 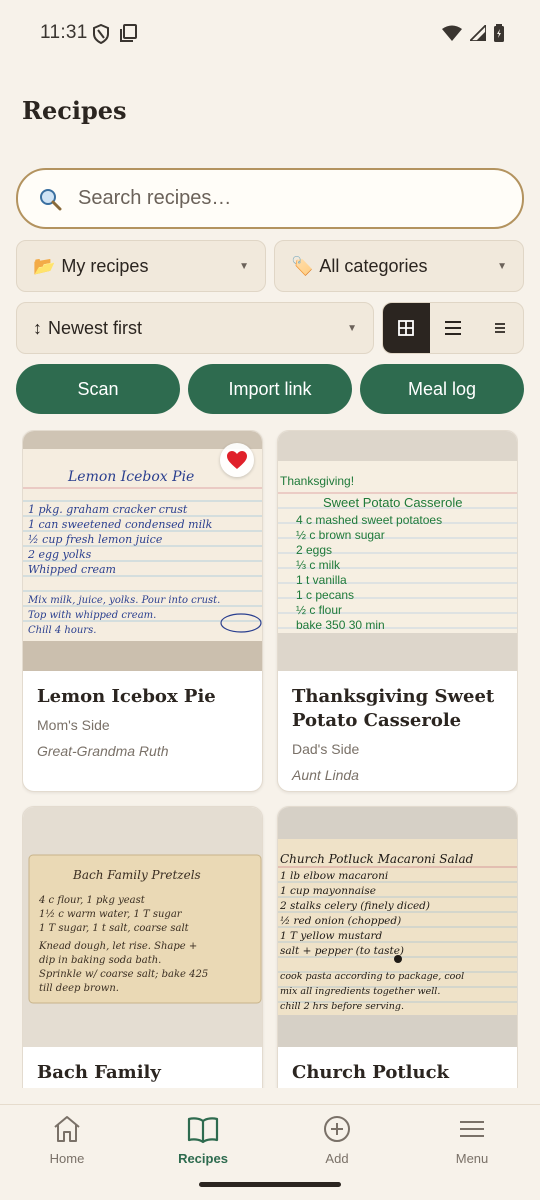 I want to click on recipe-title: Thanksgiving Sweet Potato Casserole, so click(x=393, y=708).